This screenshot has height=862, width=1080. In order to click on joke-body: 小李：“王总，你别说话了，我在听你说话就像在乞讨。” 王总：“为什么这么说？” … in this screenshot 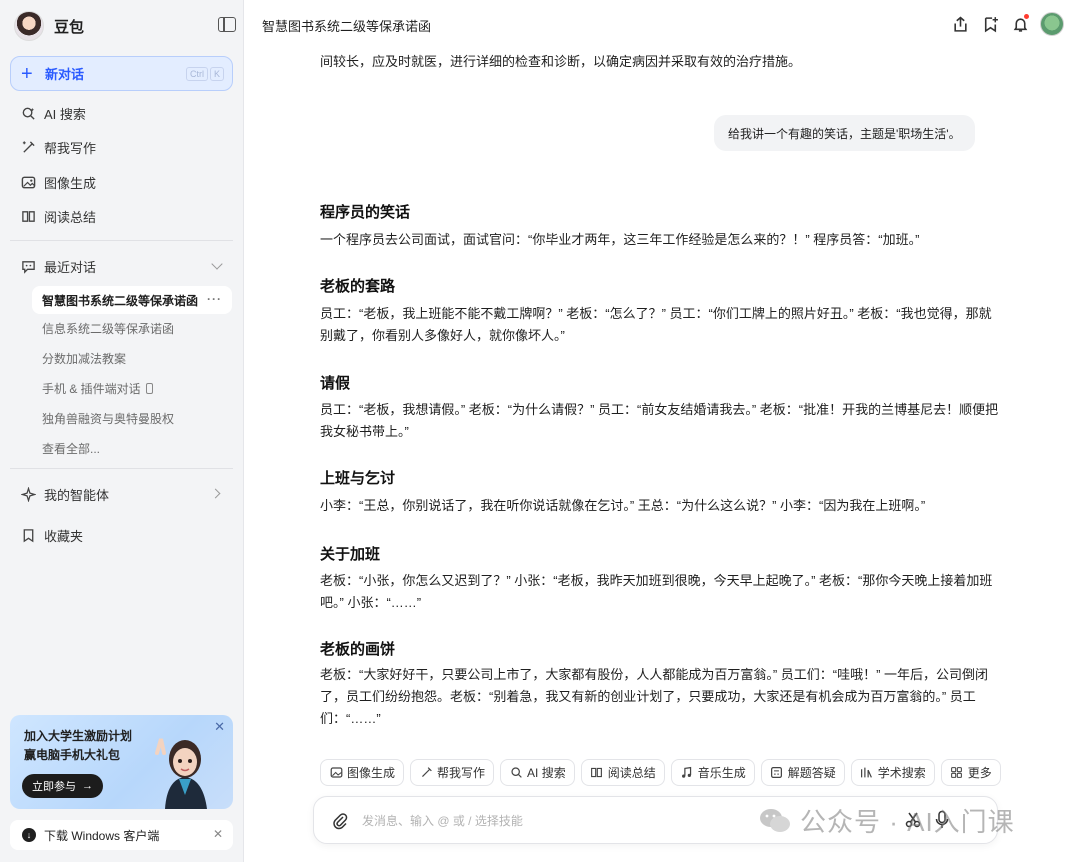, I will do `click(623, 505)`.